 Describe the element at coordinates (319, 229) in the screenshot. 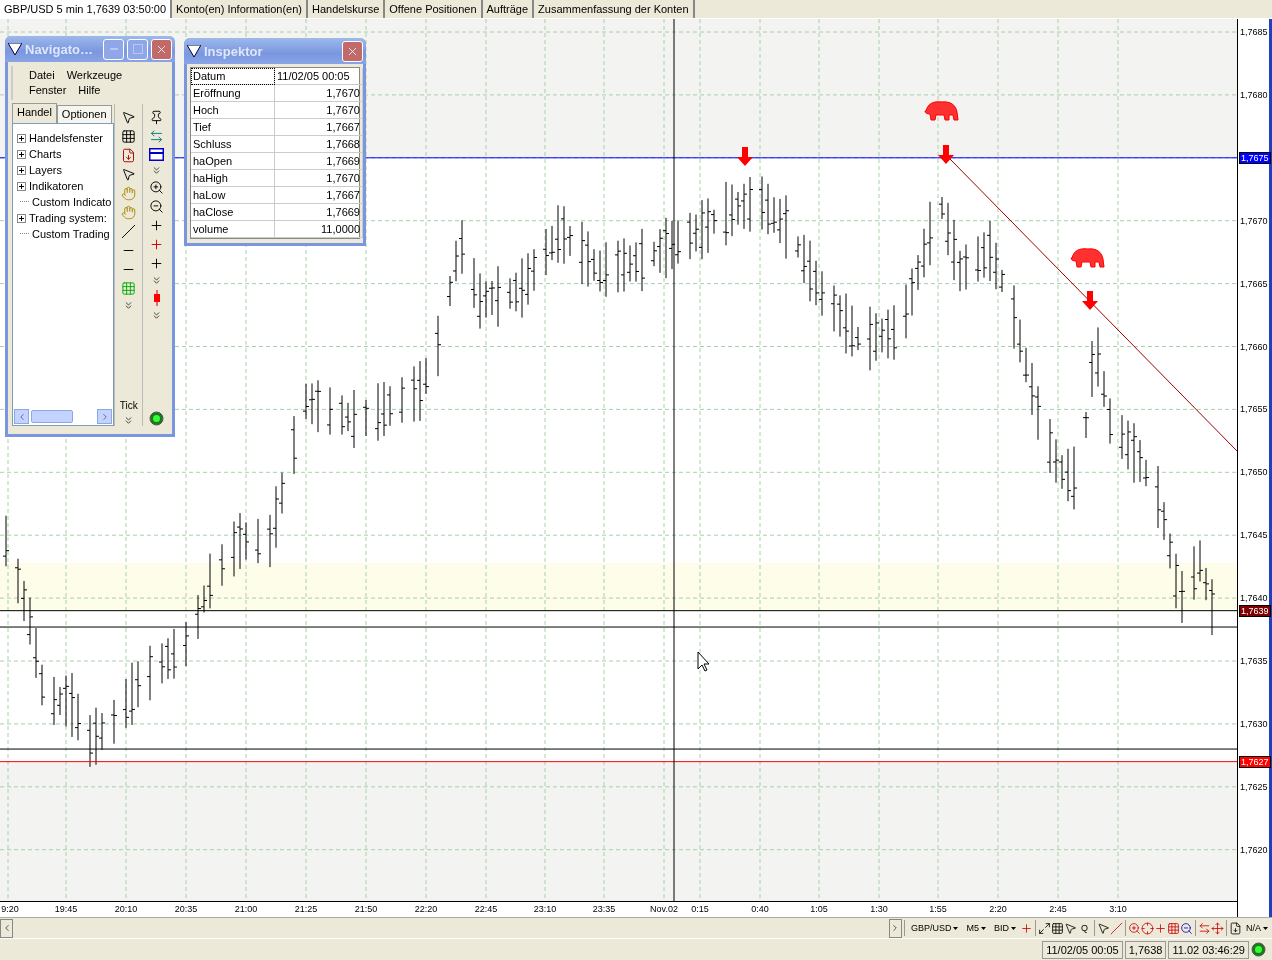

I see `table-cell: 11,0000` at that location.